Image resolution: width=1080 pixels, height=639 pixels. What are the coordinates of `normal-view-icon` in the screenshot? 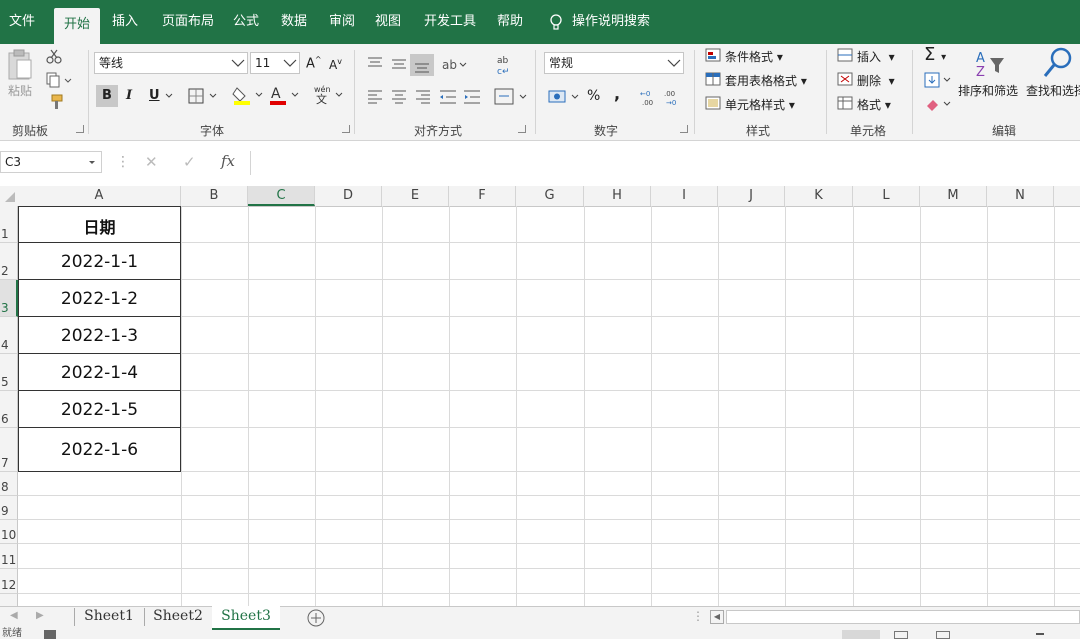 It's located at (861, 634).